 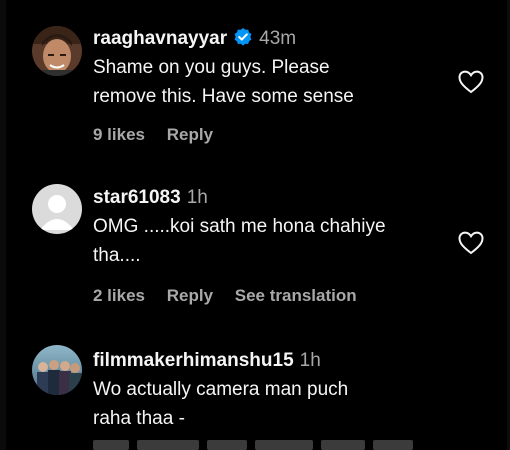 What do you see at coordinates (278, 38) in the screenshot?
I see `comment-time: 43m` at bounding box center [278, 38].